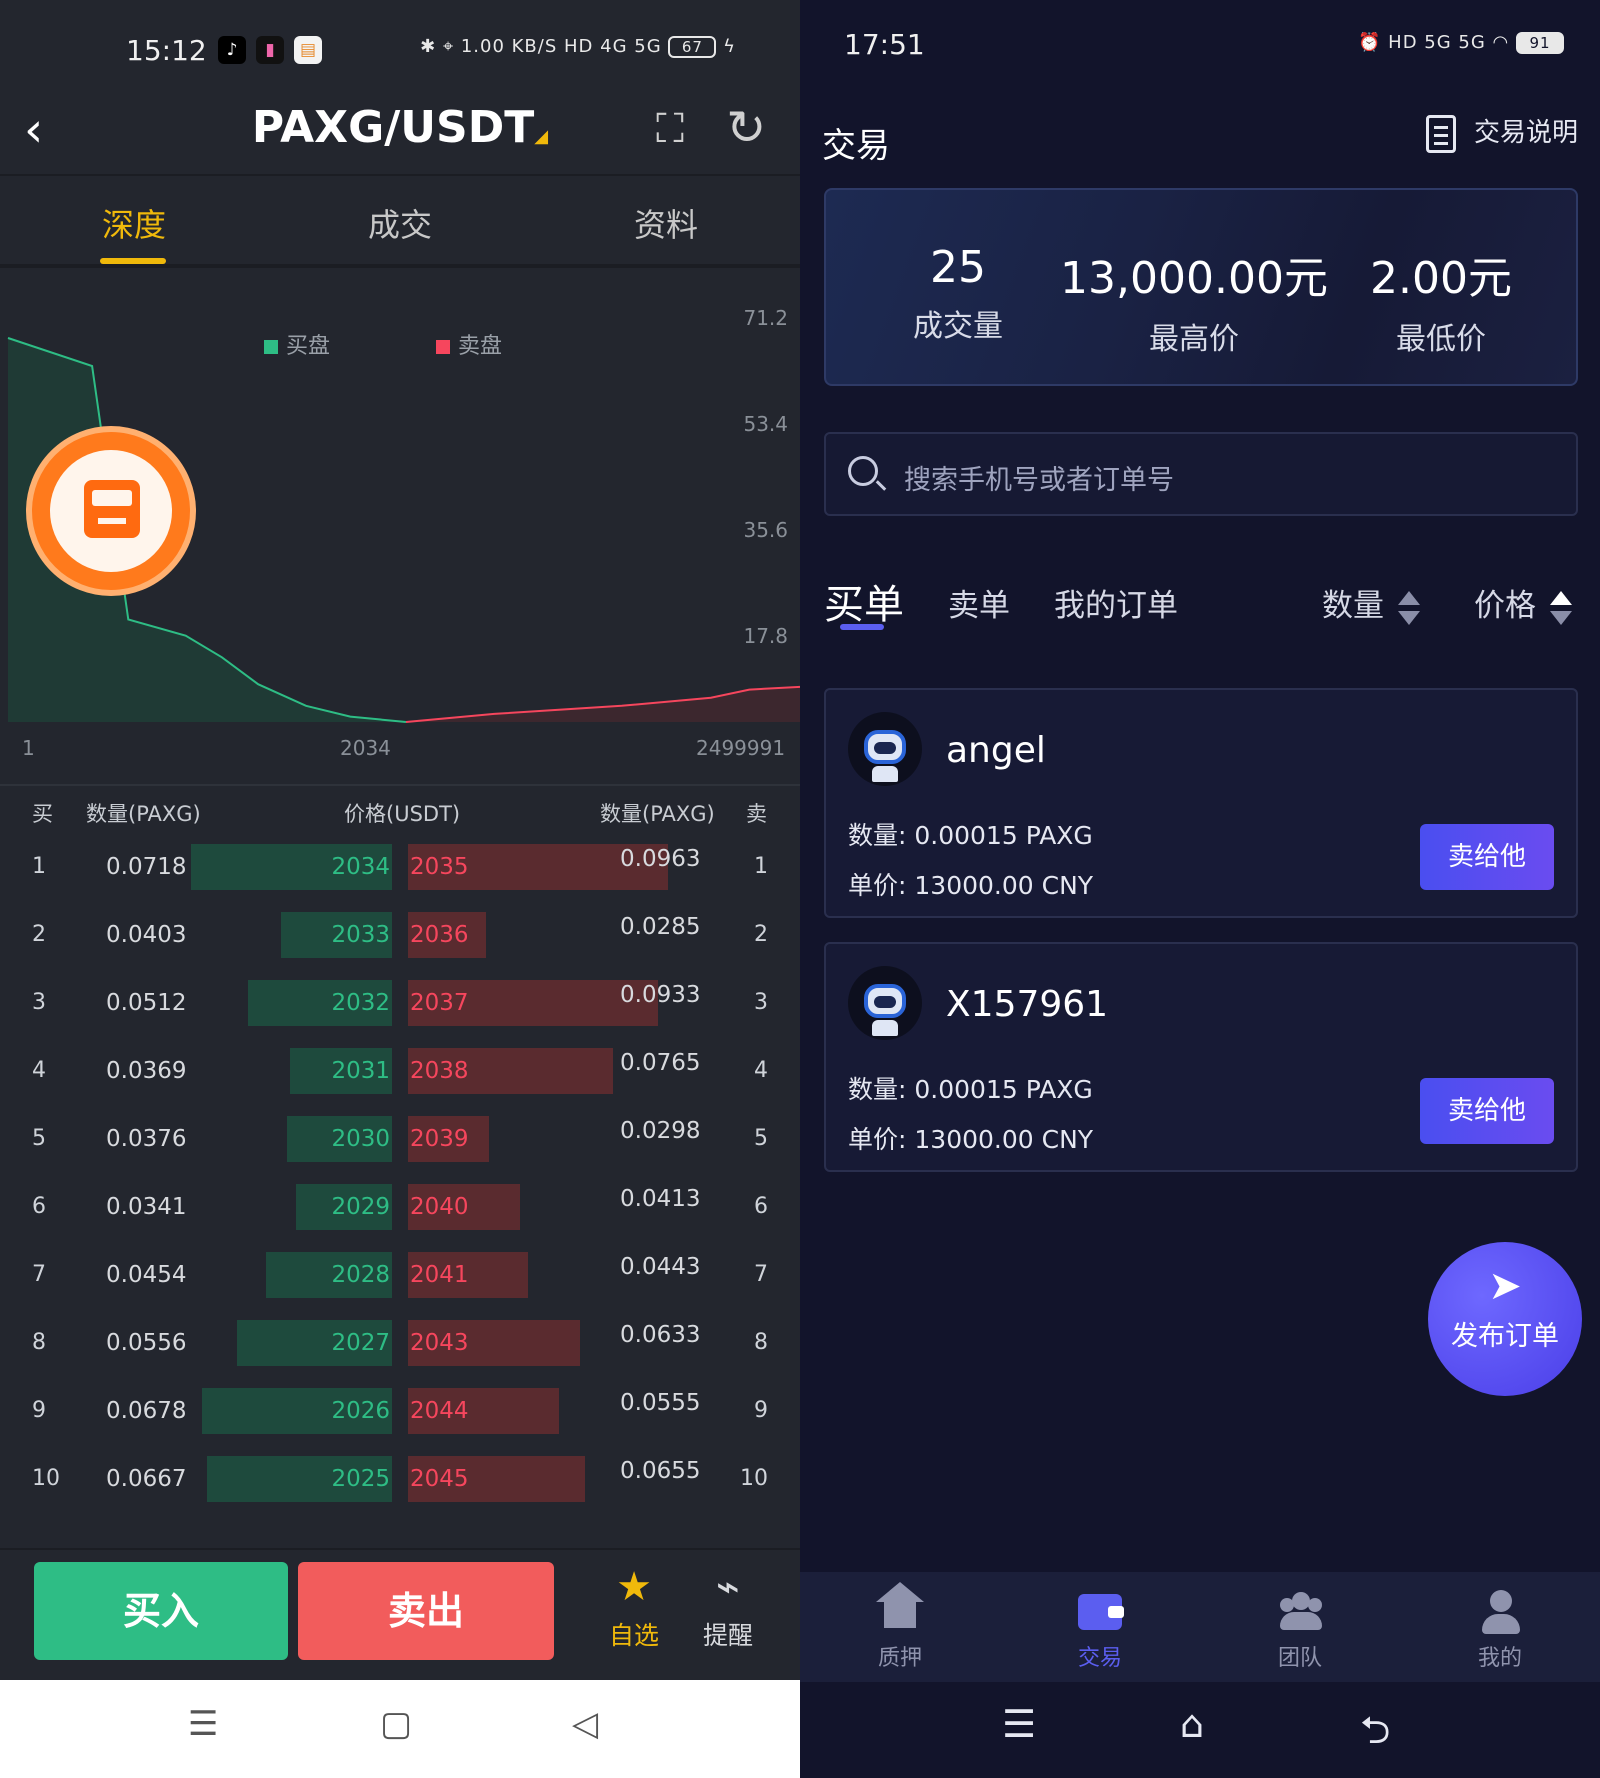  What do you see at coordinates (1300, 1629) in the screenshot?
I see `tabbar-item-team: 团队` at bounding box center [1300, 1629].